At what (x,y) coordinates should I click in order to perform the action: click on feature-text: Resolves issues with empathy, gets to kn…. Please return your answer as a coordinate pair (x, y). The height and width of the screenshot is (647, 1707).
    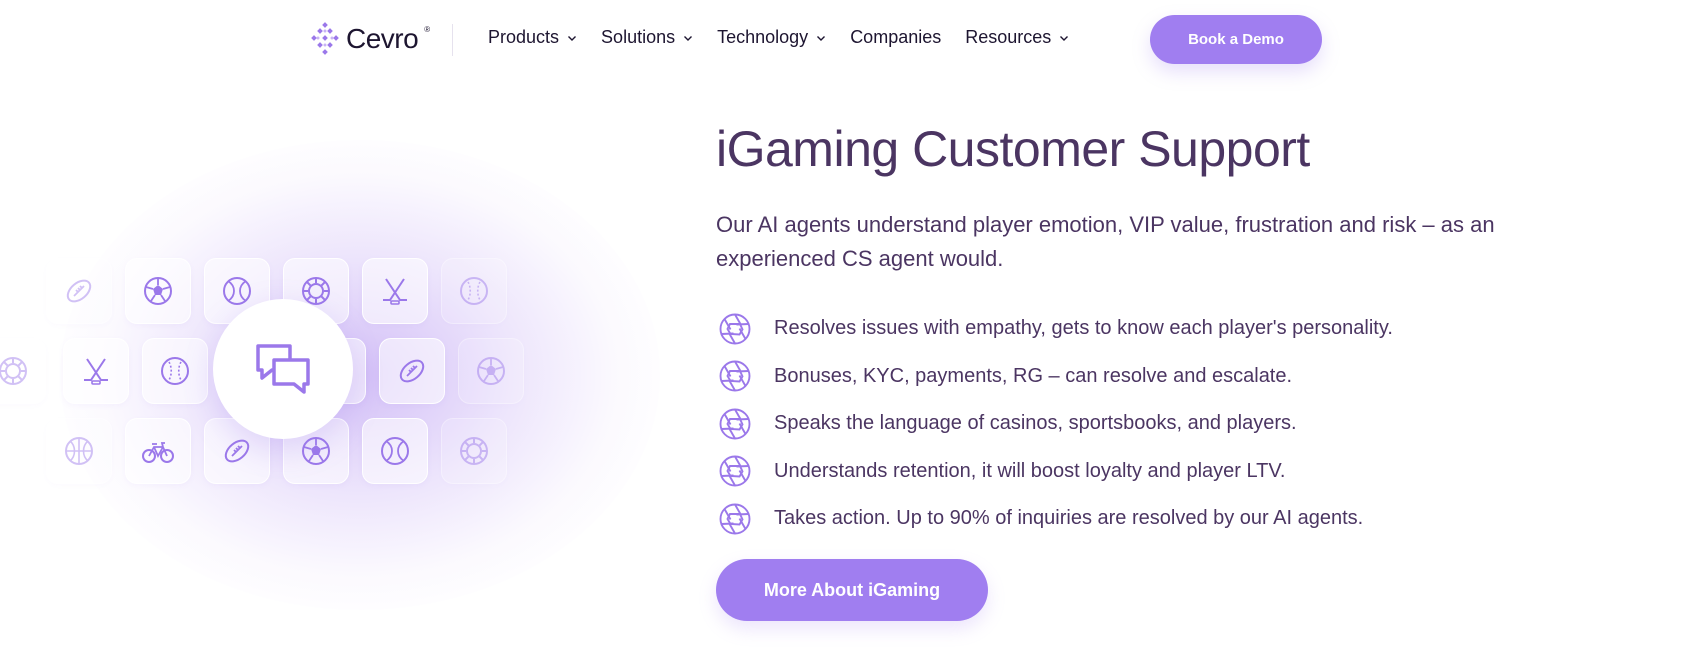
    Looking at the image, I should click on (1083, 328).